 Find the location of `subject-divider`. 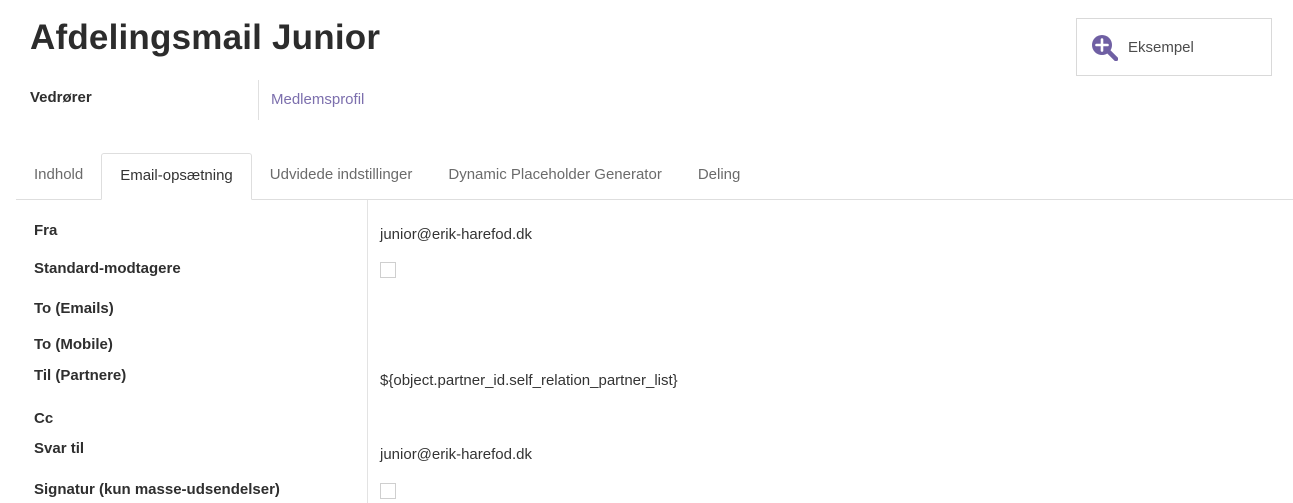

subject-divider is located at coordinates (258, 100).